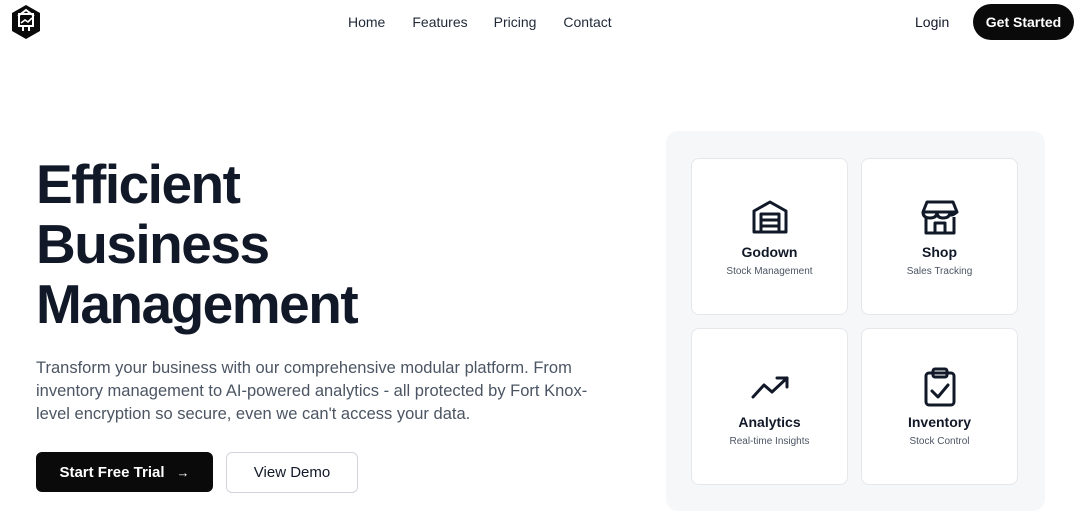 This screenshot has height=511, width=1080. I want to click on logo-icon, so click(26, 22).